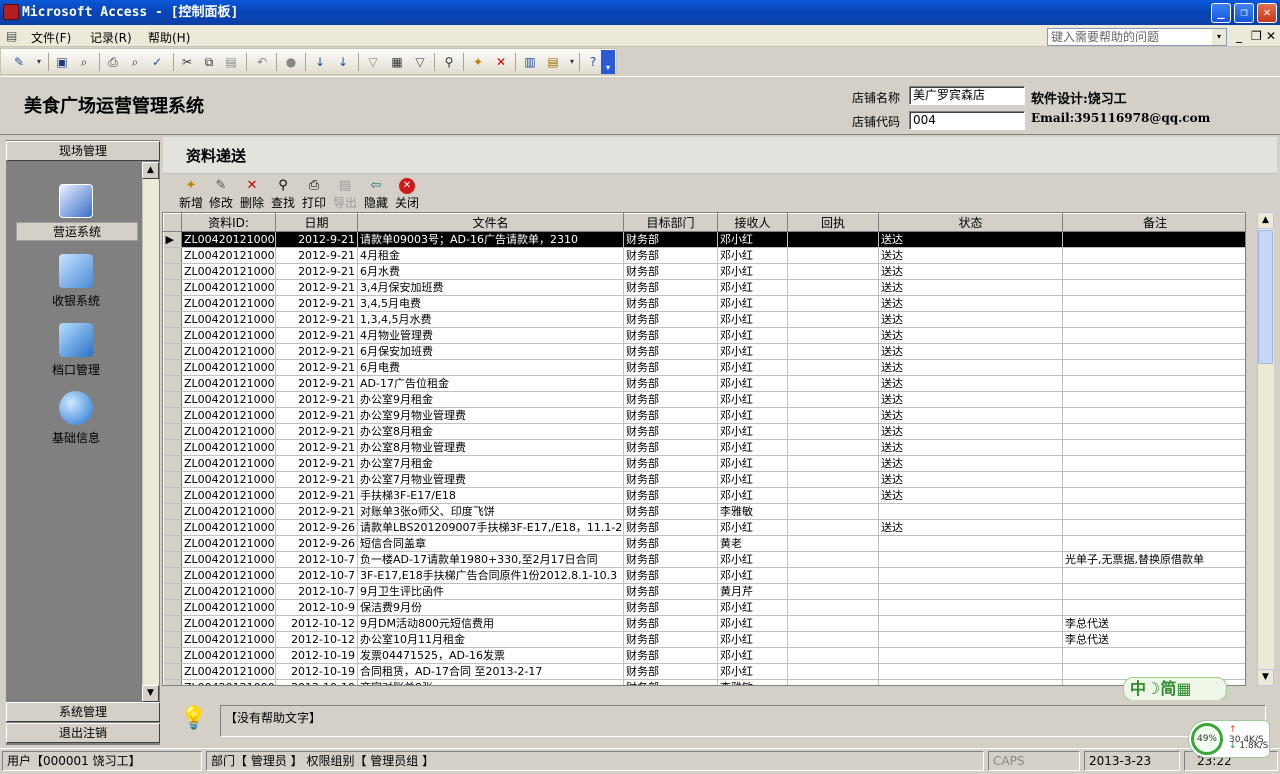  What do you see at coordinates (490, 415) in the screenshot?
I see `table-cell: 办公室9月物业管理费` at bounding box center [490, 415].